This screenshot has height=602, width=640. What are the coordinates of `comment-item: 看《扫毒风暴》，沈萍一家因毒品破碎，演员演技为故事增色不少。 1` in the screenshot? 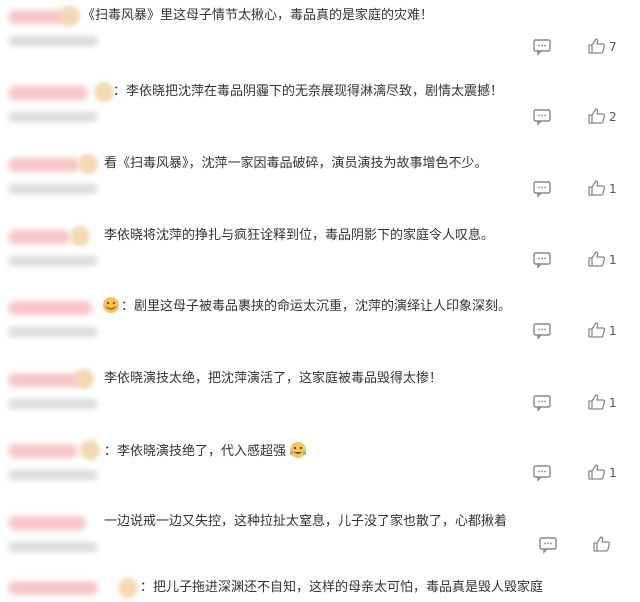 It's located at (320, 184).